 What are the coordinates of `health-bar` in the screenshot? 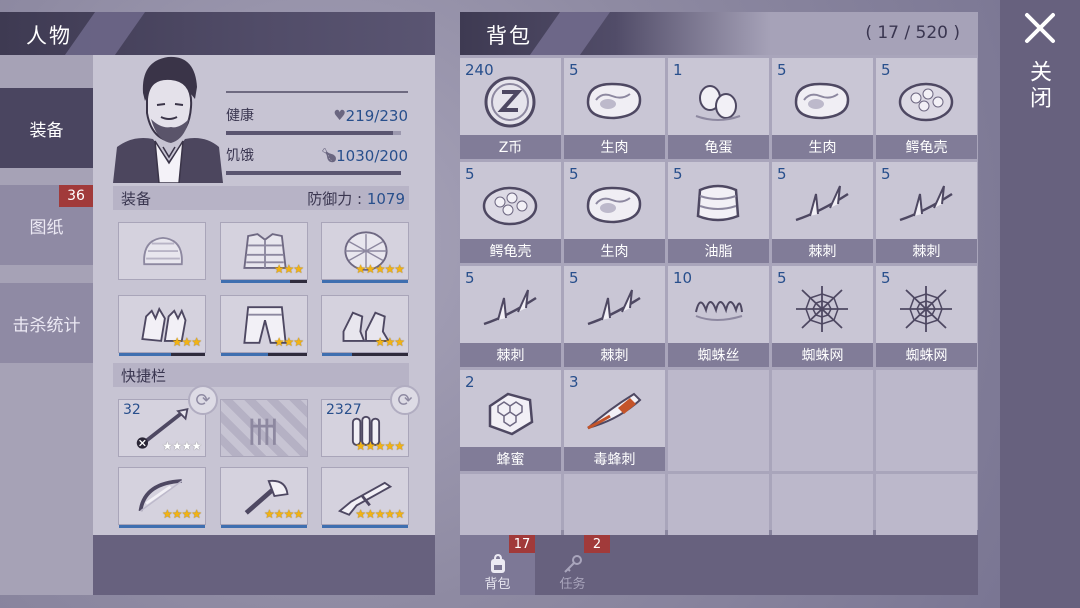 It's located at (313, 133).